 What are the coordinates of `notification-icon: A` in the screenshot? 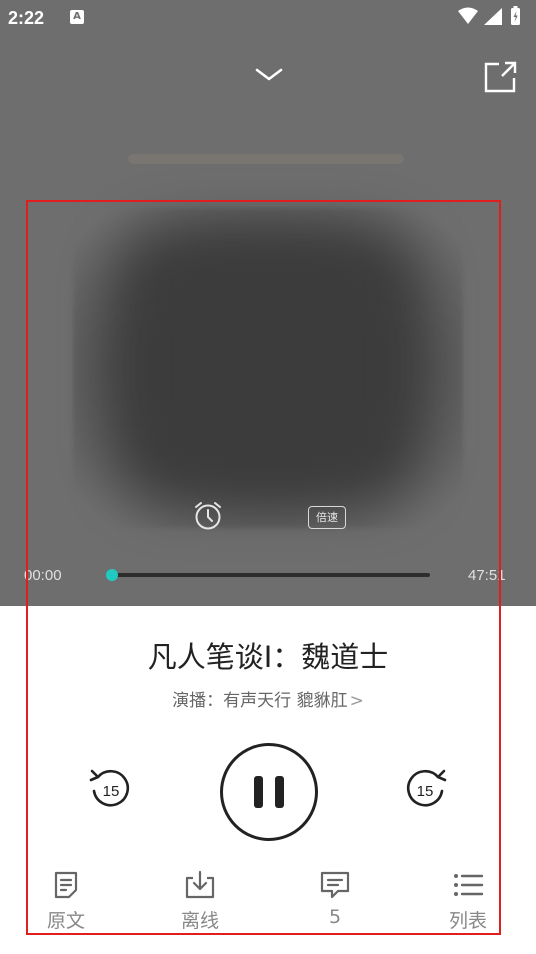 It's located at (77, 17).